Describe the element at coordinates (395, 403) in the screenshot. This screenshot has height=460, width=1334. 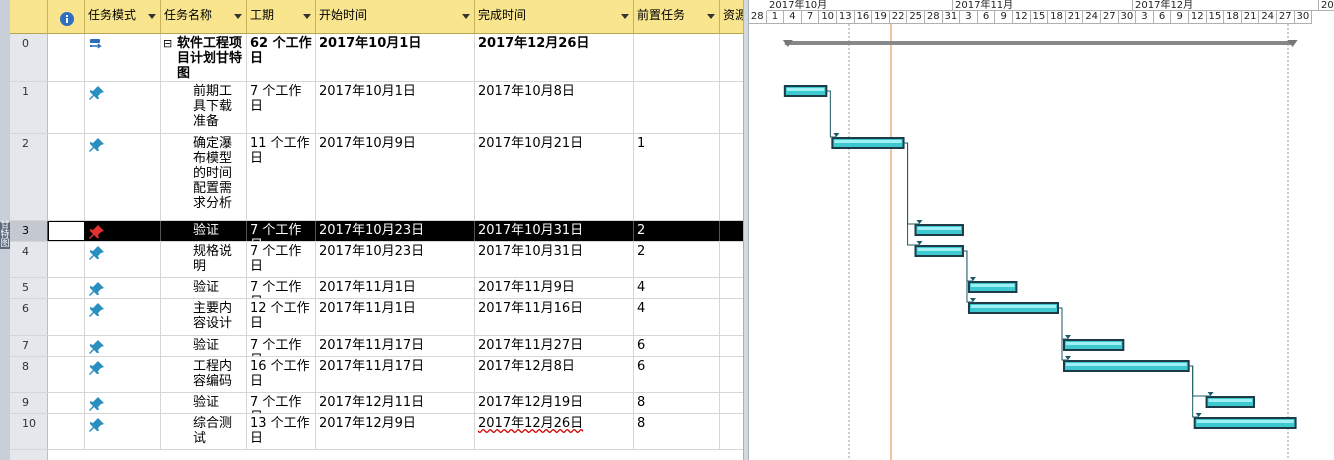
I see `task-start: 2017年12月11日` at that location.